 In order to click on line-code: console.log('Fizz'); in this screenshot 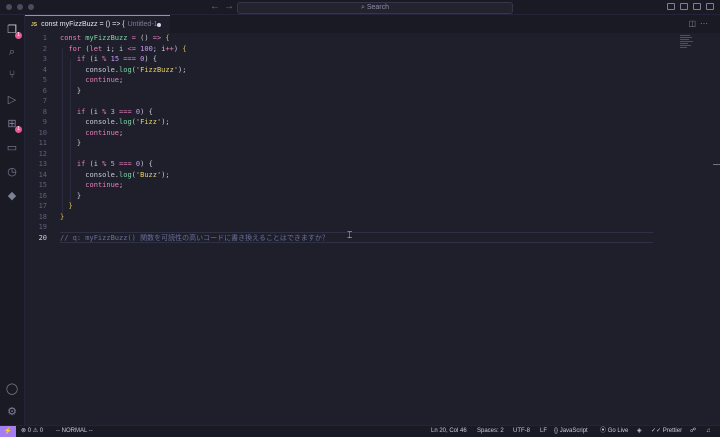, I will do `click(127, 122)`.